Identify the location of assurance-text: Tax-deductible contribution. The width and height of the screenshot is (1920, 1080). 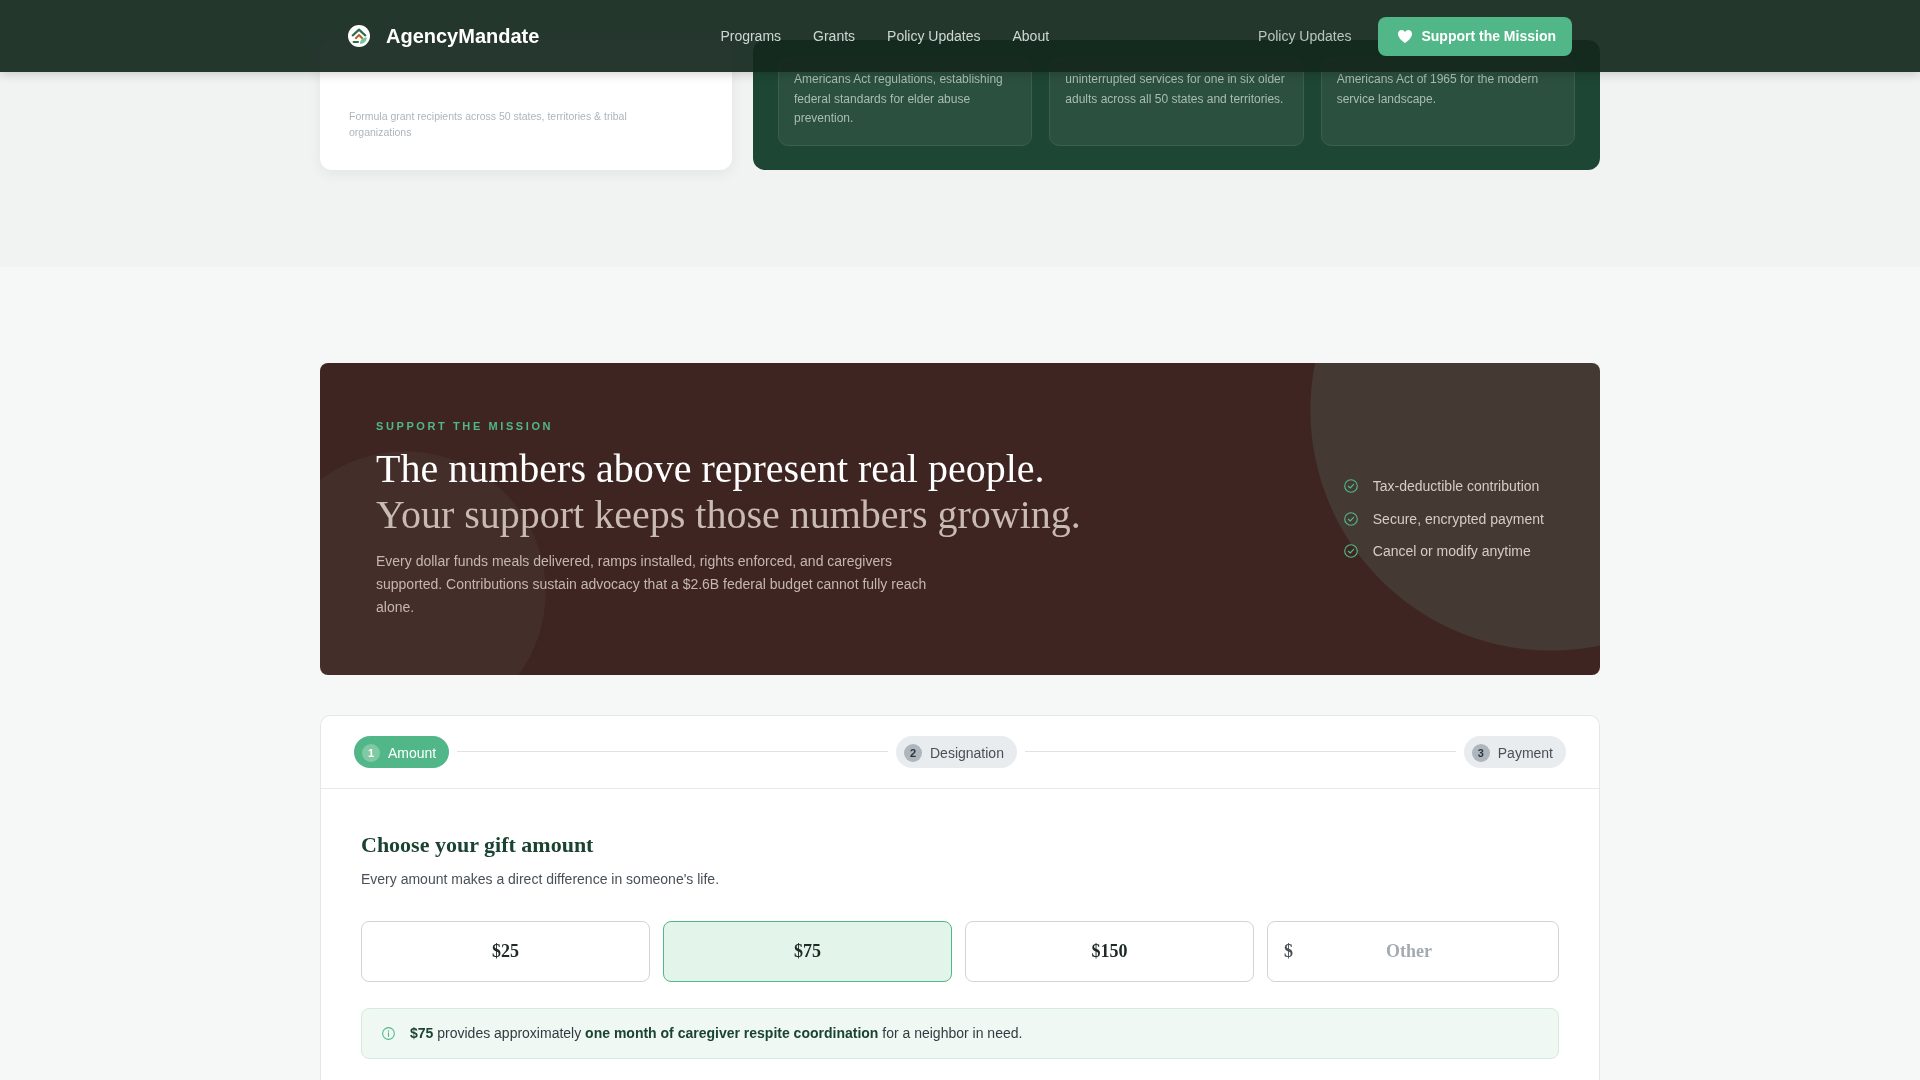
(1456, 486).